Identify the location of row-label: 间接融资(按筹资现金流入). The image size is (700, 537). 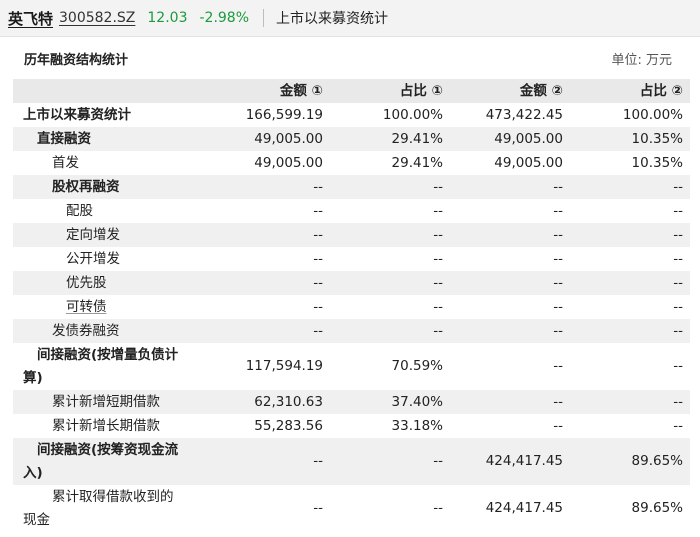
(116, 461).